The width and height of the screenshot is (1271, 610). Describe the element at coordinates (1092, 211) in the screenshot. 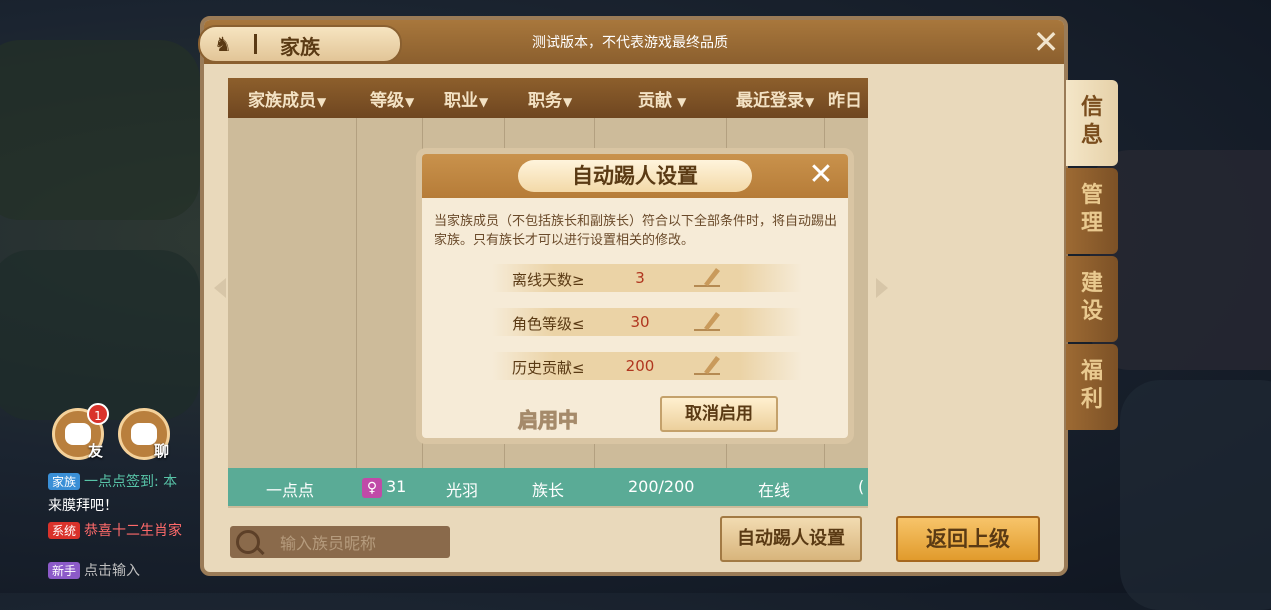

I see `tab-manage: 管 理` at that location.